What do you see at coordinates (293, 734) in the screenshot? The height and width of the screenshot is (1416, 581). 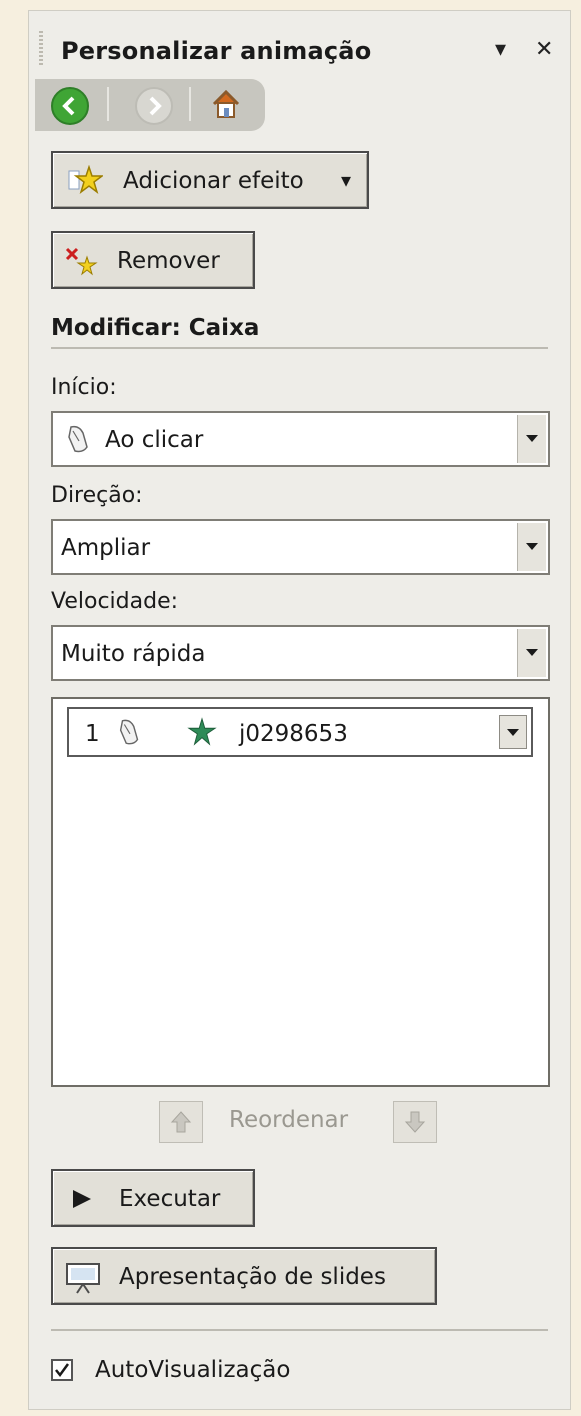 I see `effect-name: j0298653` at bounding box center [293, 734].